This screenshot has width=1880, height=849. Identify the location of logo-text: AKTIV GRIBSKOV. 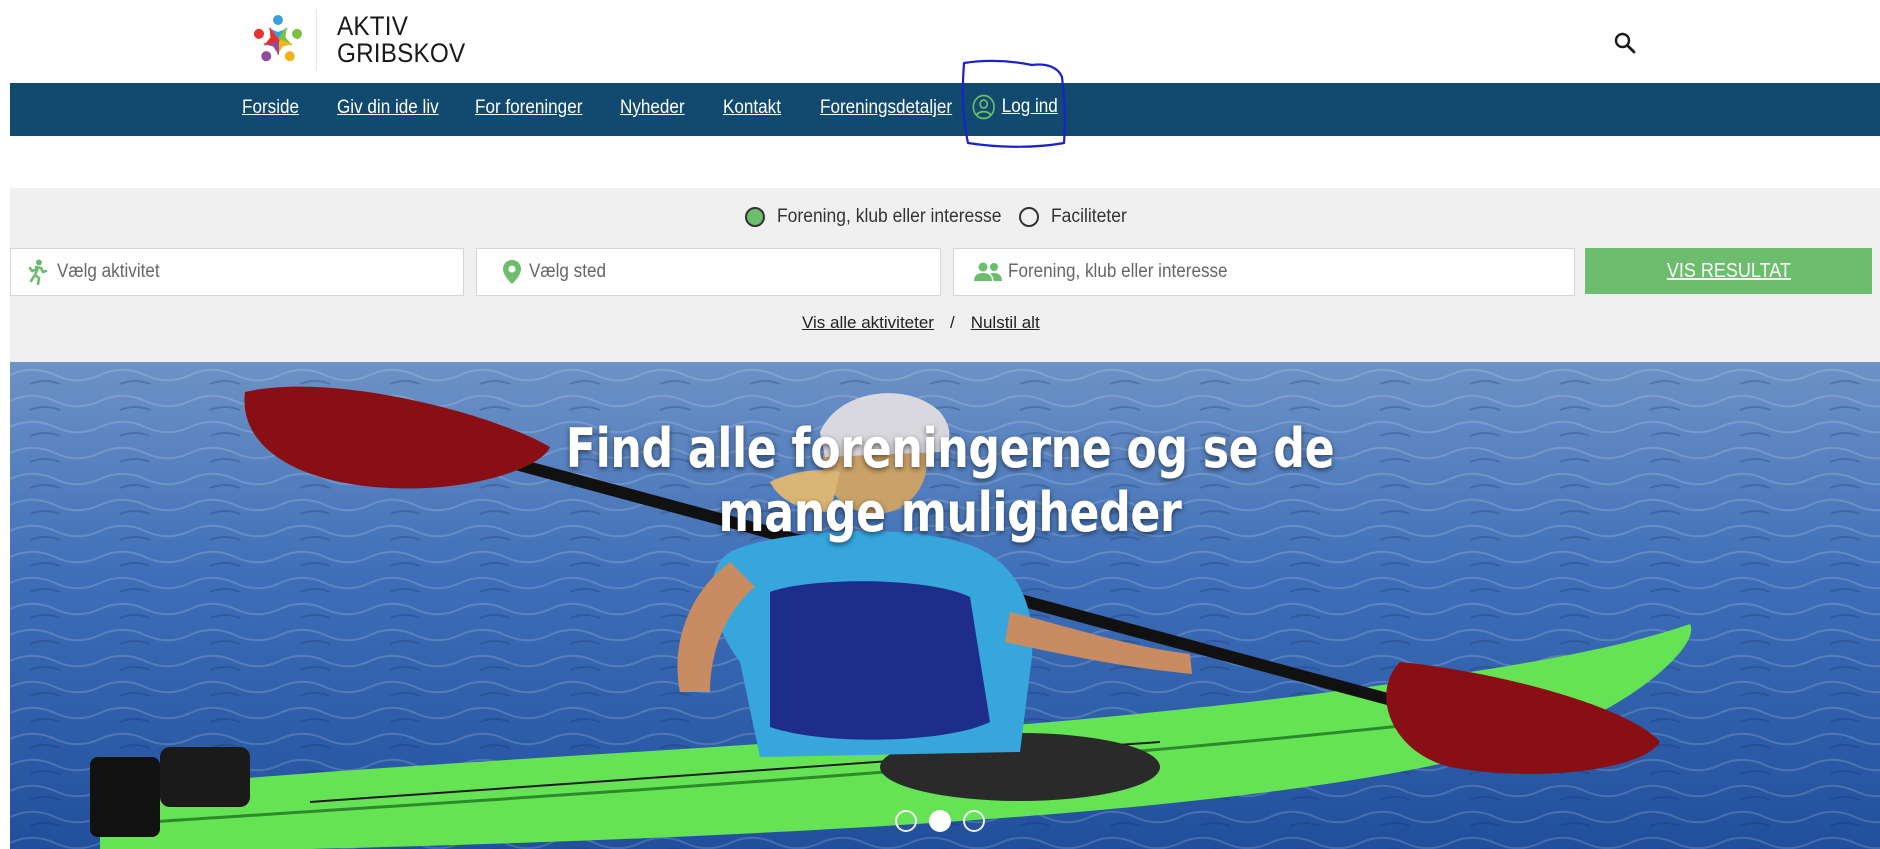
(401, 40).